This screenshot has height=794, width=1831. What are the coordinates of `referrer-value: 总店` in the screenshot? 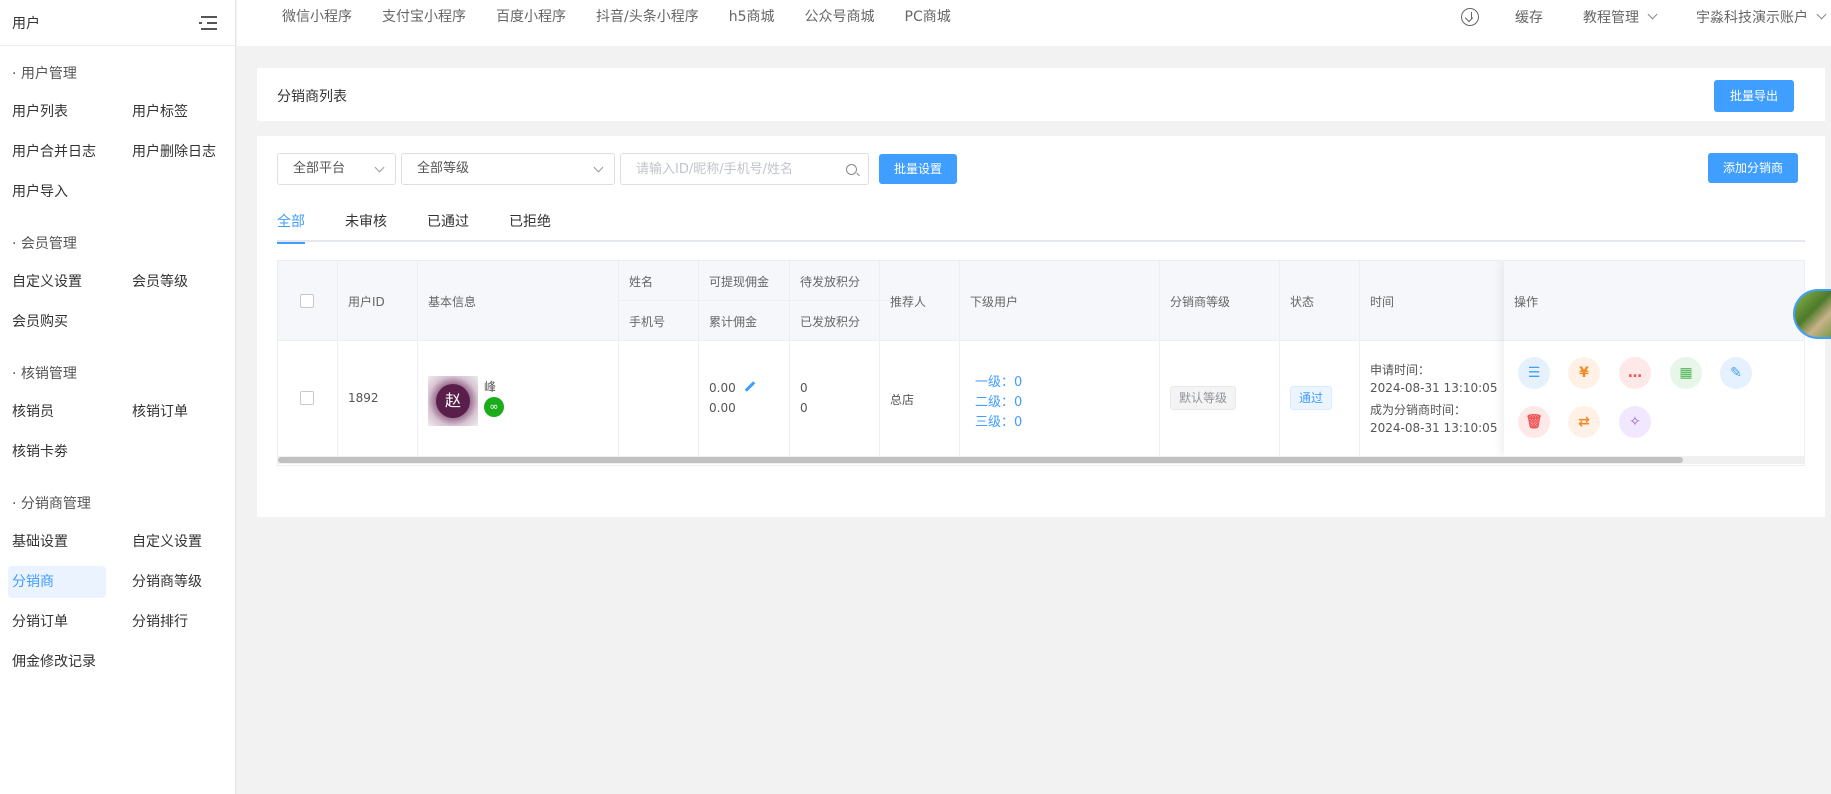 It's located at (902, 400).